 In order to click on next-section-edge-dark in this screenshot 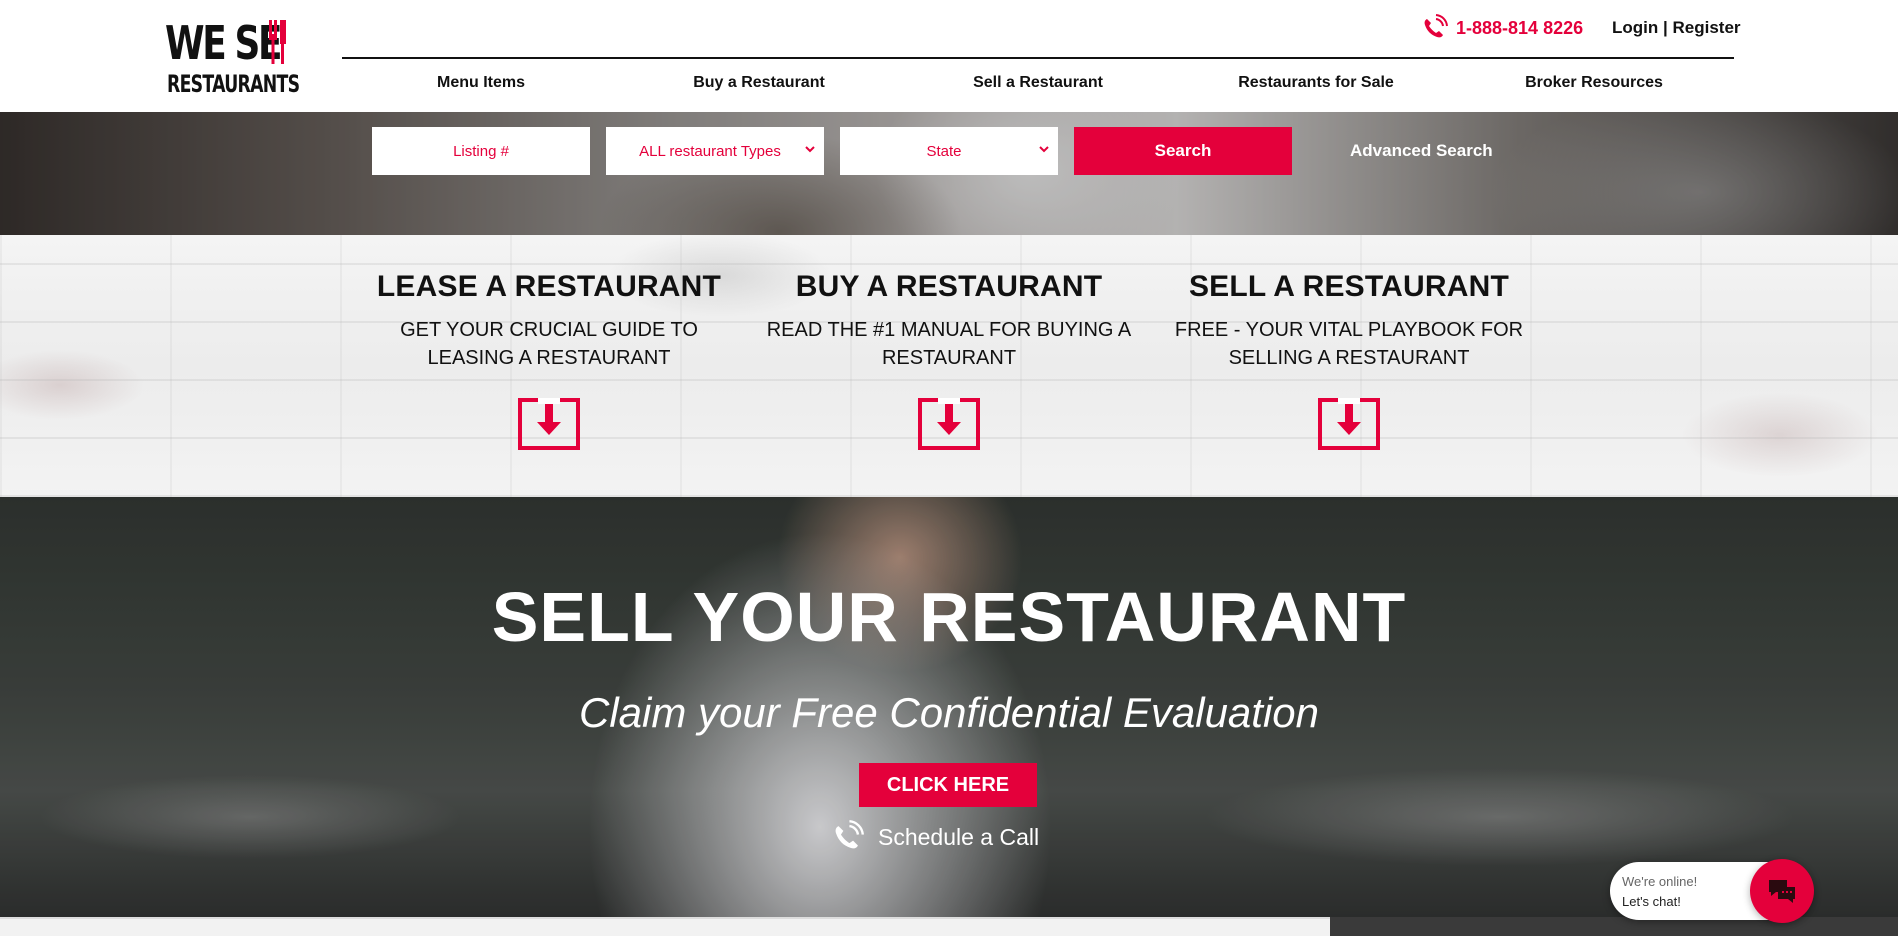, I will do `click(1614, 926)`.